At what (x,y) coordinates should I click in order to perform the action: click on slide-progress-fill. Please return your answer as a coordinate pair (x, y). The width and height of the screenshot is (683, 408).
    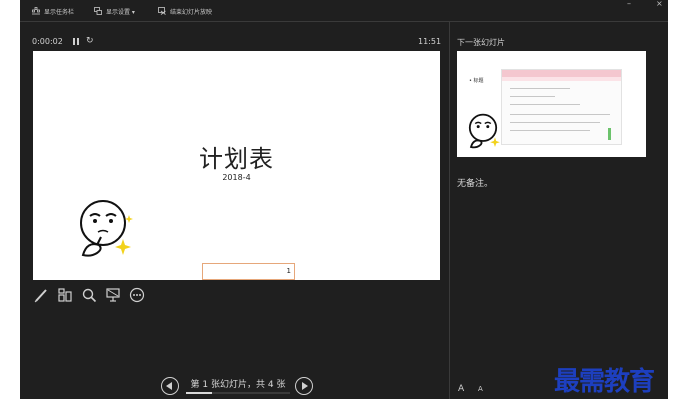
    Looking at the image, I should click on (199, 393).